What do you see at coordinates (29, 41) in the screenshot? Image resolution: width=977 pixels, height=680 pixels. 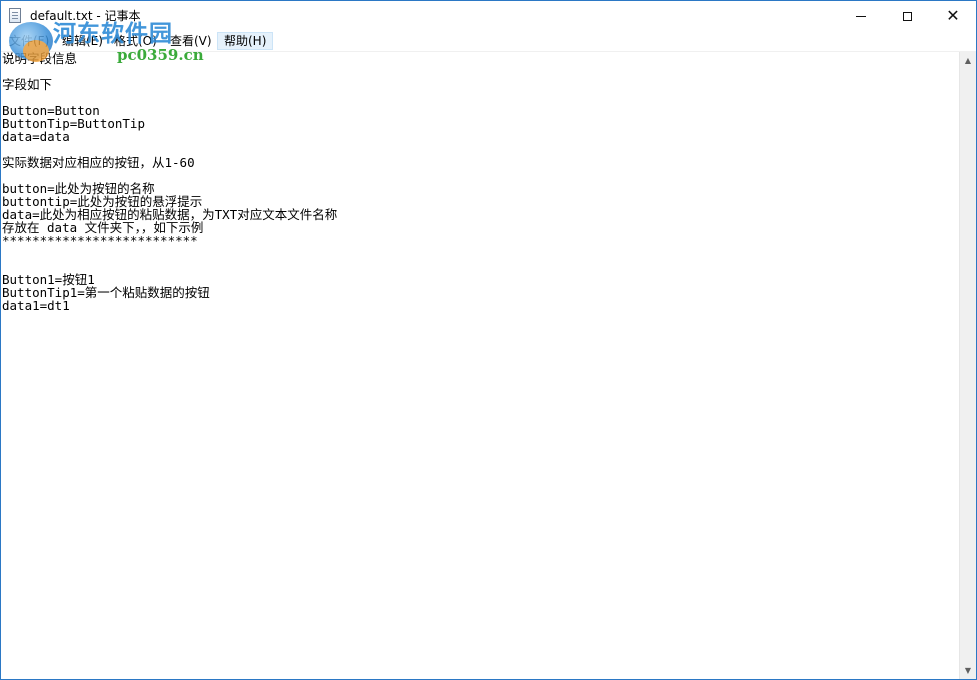 I see `menu-file: 文件(F)` at bounding box center [29, 41].